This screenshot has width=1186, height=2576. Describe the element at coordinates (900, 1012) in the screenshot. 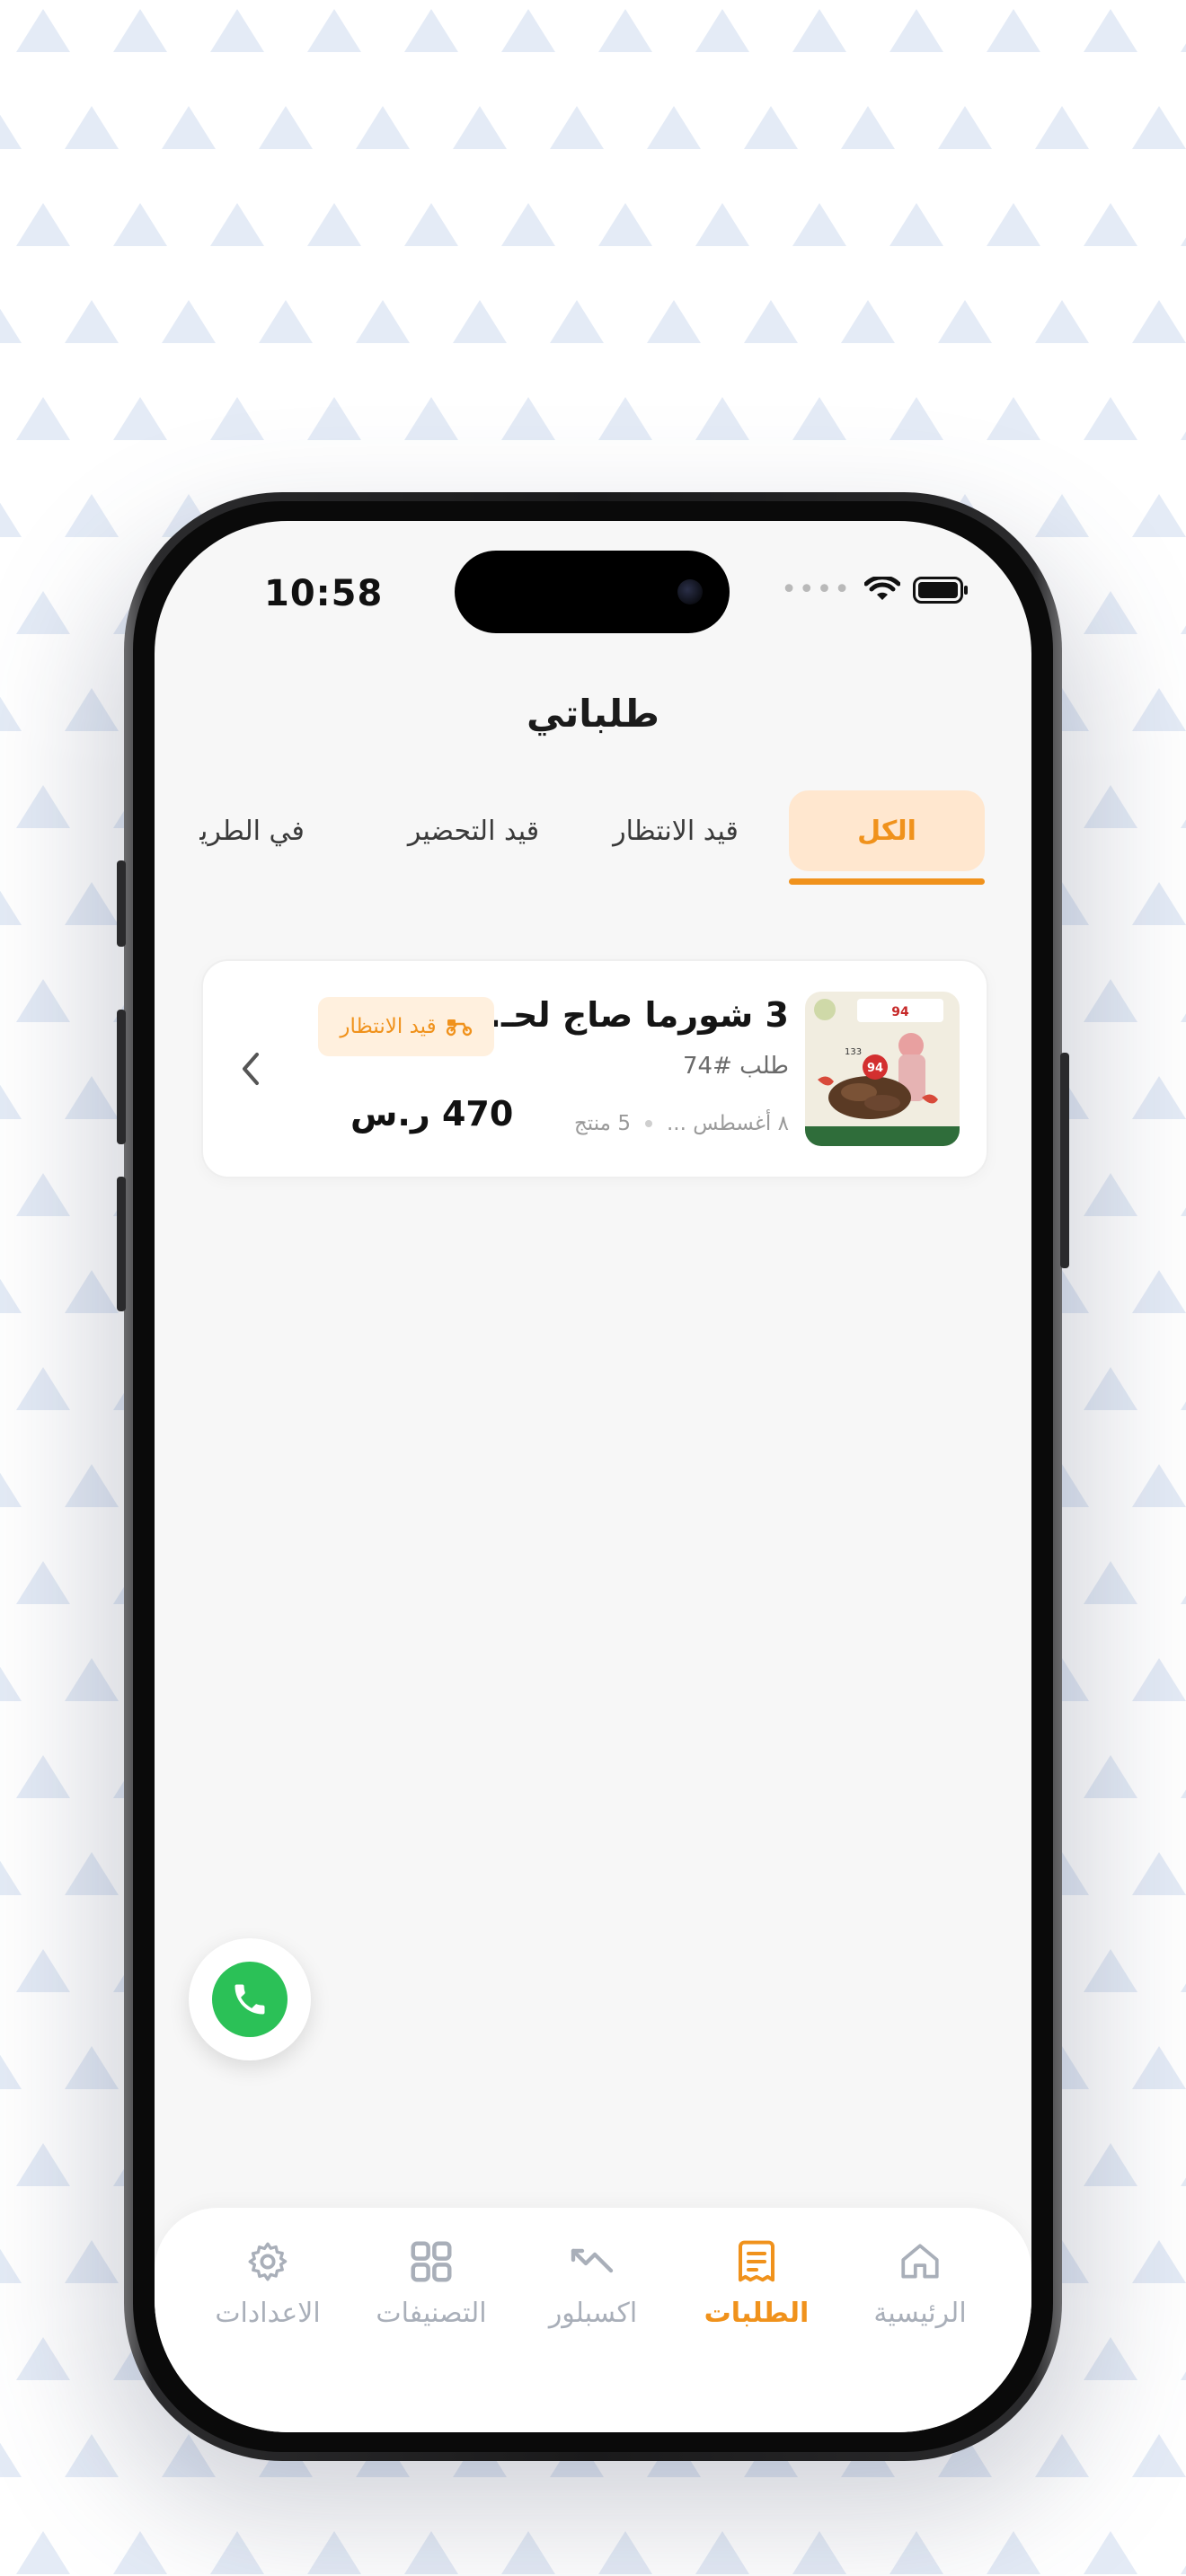

I see `thumb-headline-price: 94` at that location.